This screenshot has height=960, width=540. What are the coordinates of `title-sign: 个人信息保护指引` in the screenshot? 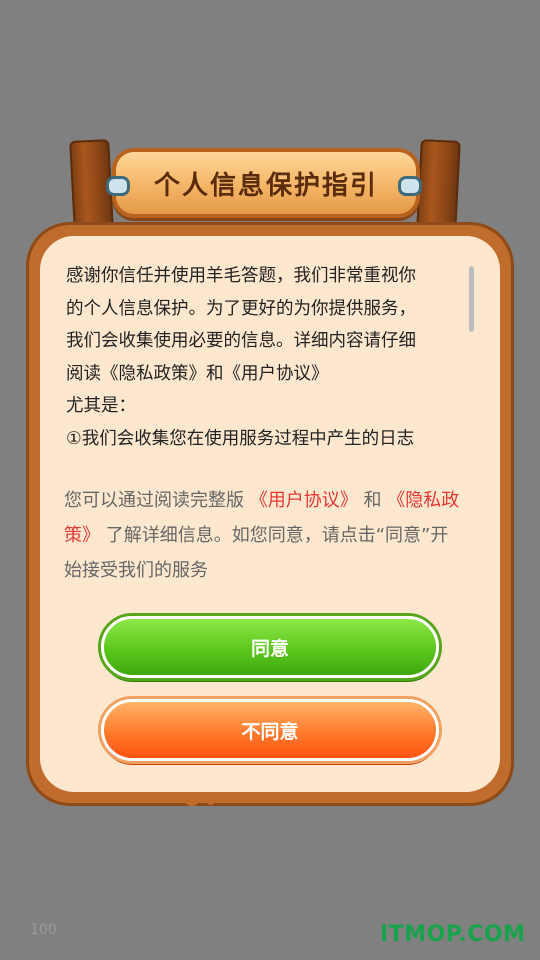 It's located at (266, 183).